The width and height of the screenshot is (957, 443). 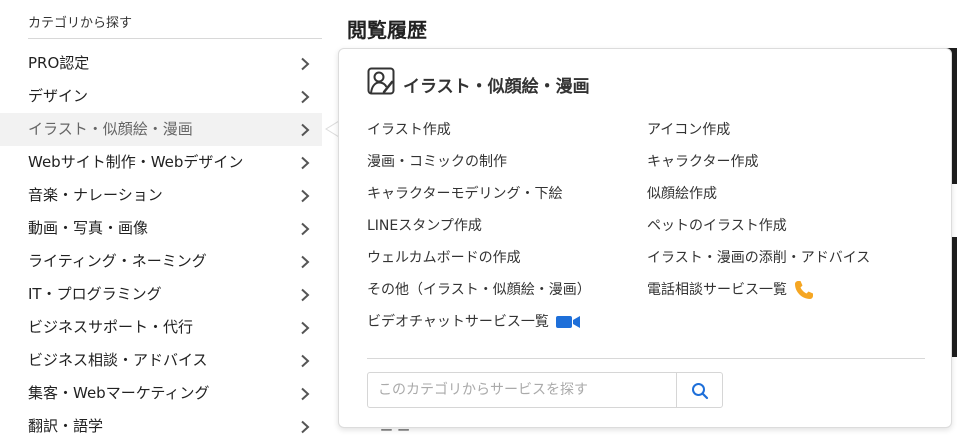 I want to click on category-search, so click(x=545, y=390).